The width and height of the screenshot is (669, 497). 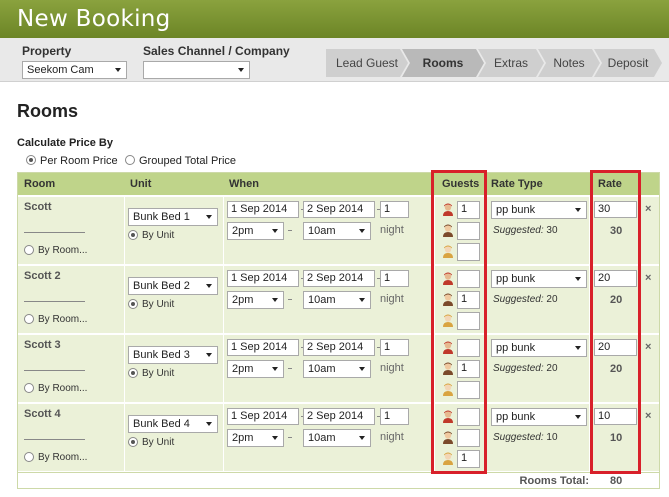 I want to click on channel-label: Sales Channel / Company, so click(x=216, y=51).